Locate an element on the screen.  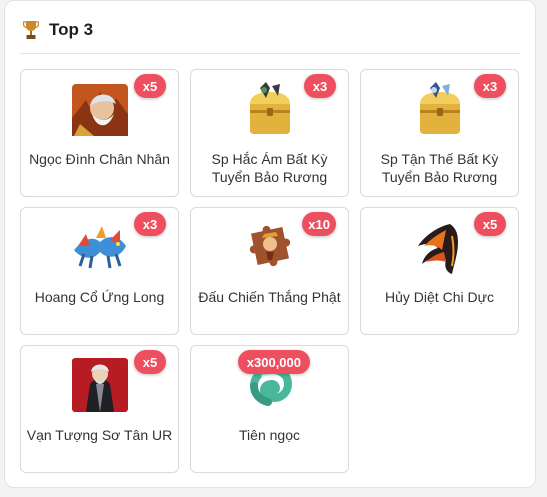
reward-card: x5 Vạn Tượng Sơ Tân UR is located at coordinates (99, 409).